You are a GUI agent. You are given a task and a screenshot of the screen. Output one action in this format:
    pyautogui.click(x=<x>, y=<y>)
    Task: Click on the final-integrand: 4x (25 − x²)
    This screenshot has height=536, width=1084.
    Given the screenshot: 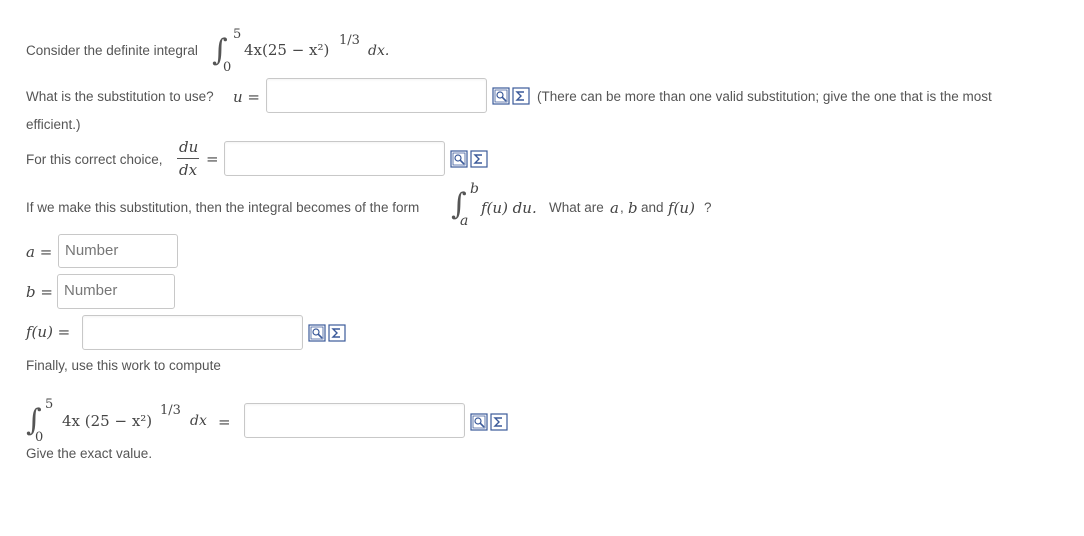 What is the action you would take?
    pyautogui.click(x=107, y=421)
    